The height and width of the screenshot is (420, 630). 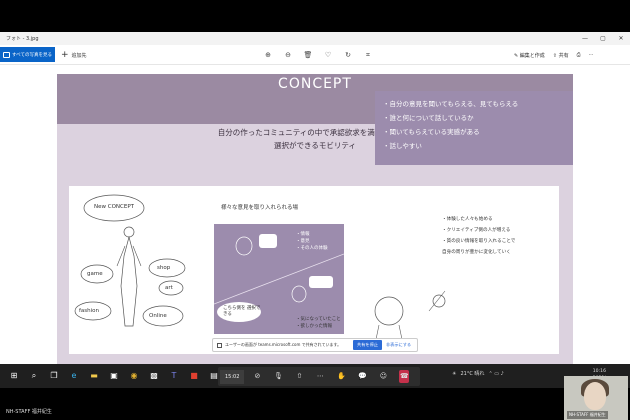 I want to click on sketch-new-concept: New CONCEPT, so click(x=114, y=207).